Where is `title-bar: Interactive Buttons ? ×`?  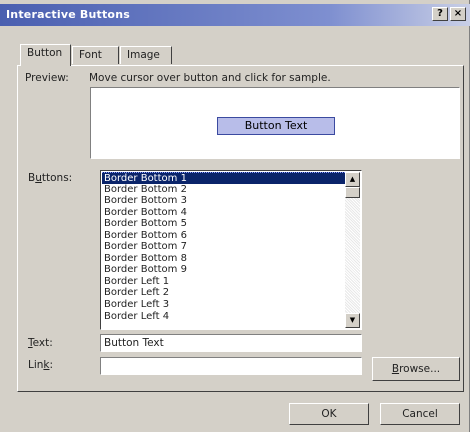 title-bar: Interactive Buttons ? × is located at coordinates (235, 15).